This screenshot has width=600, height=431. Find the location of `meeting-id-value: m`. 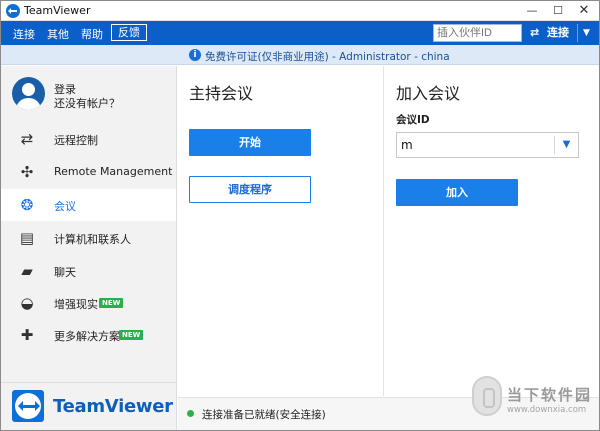

meeting-id-value: m is located at coordinates (407, 145).